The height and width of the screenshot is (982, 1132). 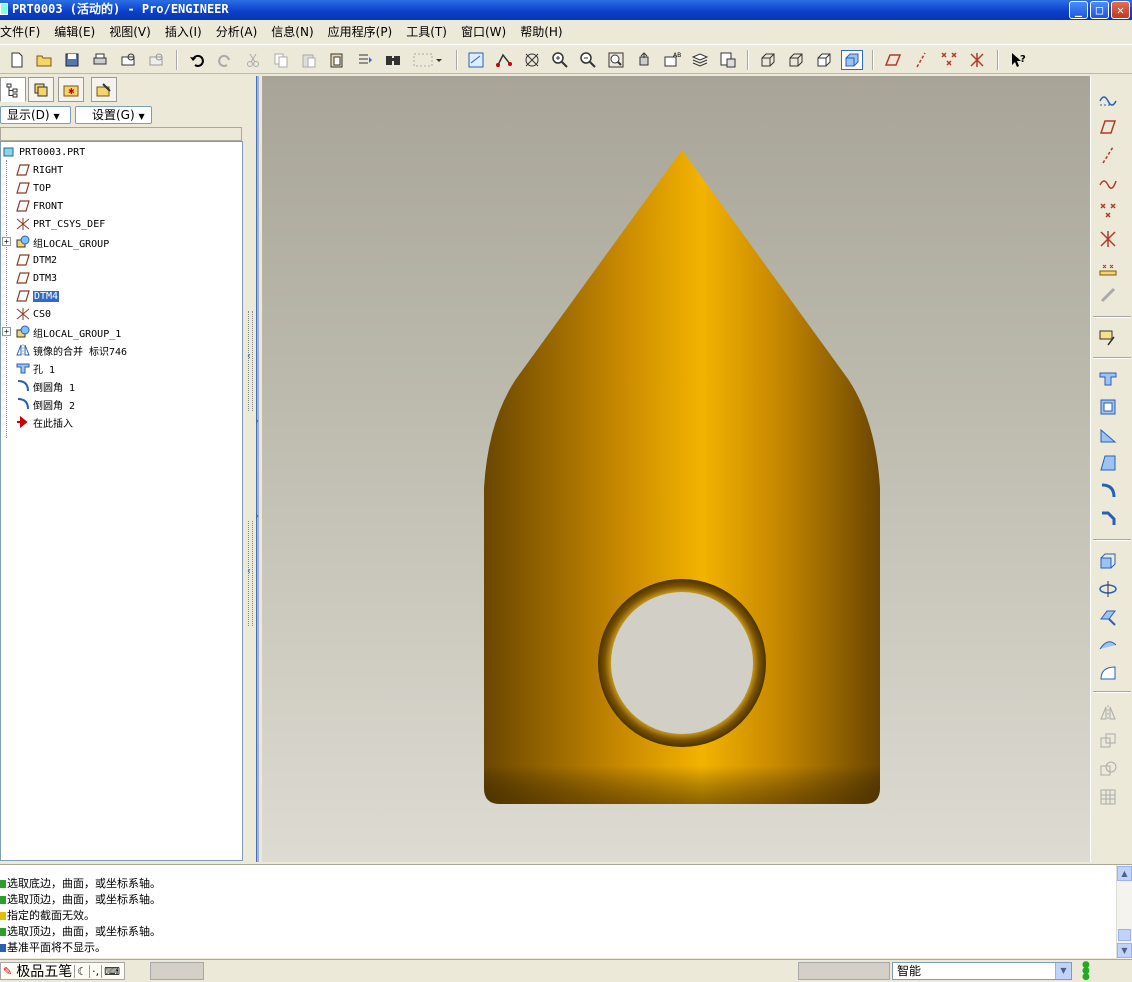 What do you see at coordinates (45, 404) in the screenshot?
I see `tree-item: 倒圆角 2` at bounding box center [45, 404].